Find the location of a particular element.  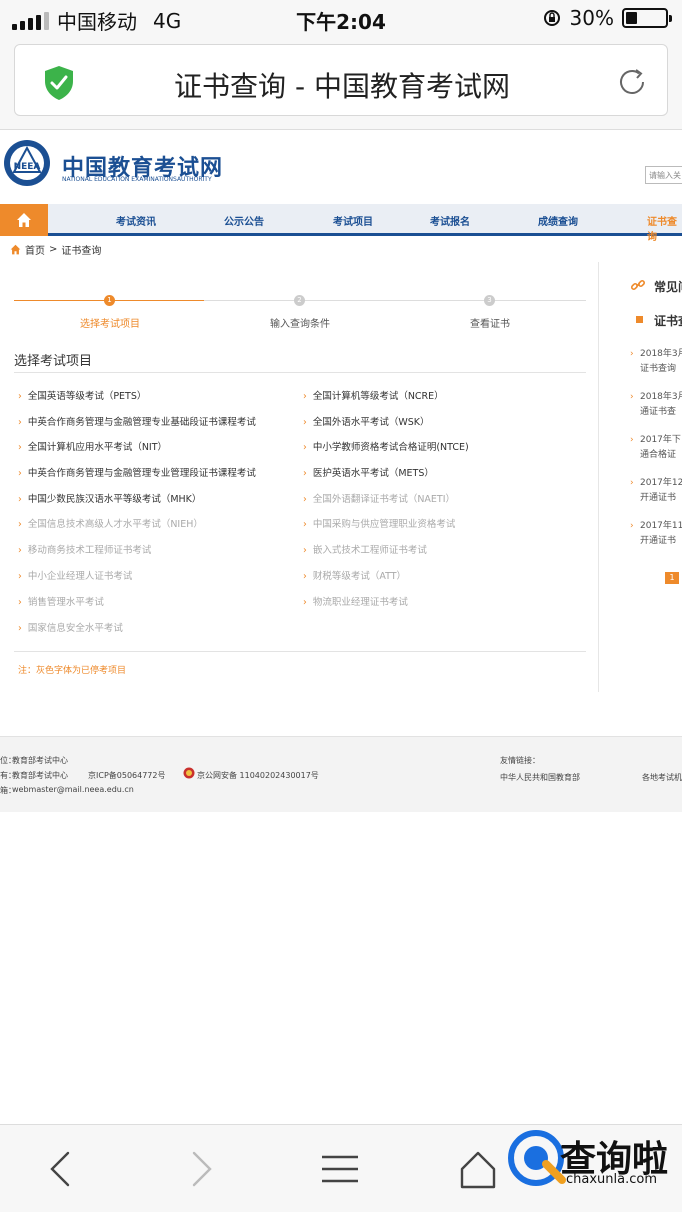

exam-item: 全国英语等级考试（PETS） is located at coordinates (82, 395).